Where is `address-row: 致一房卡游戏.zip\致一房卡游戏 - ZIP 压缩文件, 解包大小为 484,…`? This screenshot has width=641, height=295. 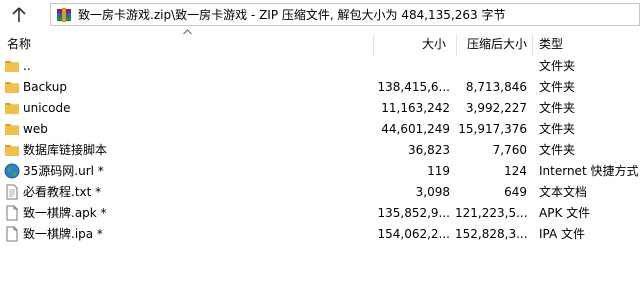 address-row: 致一房卡游戏.zip\致一房卡游戏 - ZIP 压缩文件, 解包大小为 484,… is located at coordinates (320, 15).